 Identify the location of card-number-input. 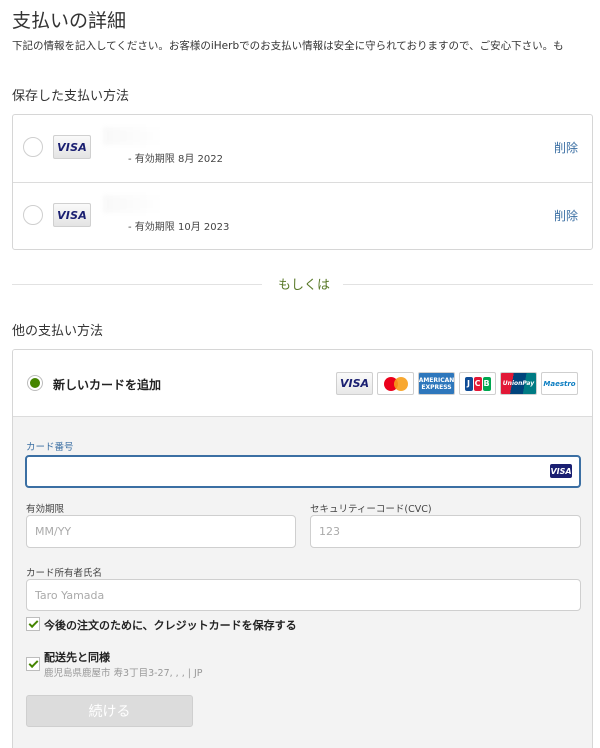
(303, 471).